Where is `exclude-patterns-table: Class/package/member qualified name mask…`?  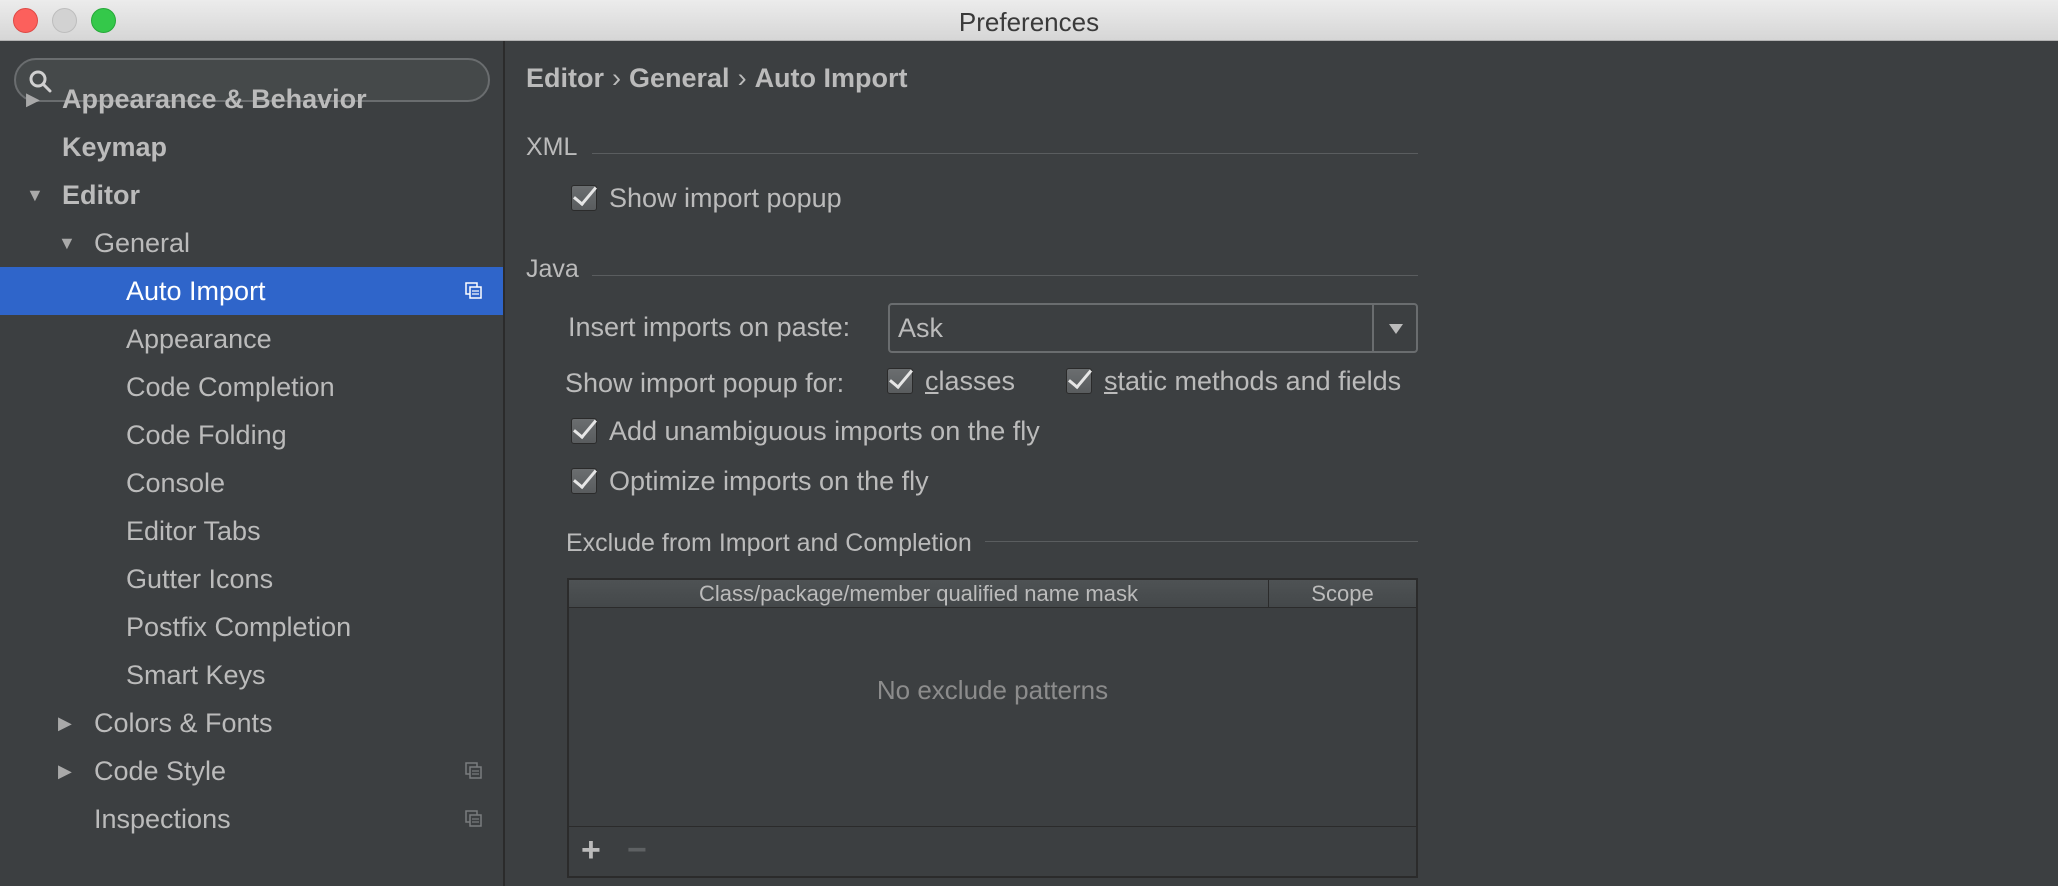 exclude-patterns-table: Class/package/member qualified name mask… is located at coordinates (992, 728).